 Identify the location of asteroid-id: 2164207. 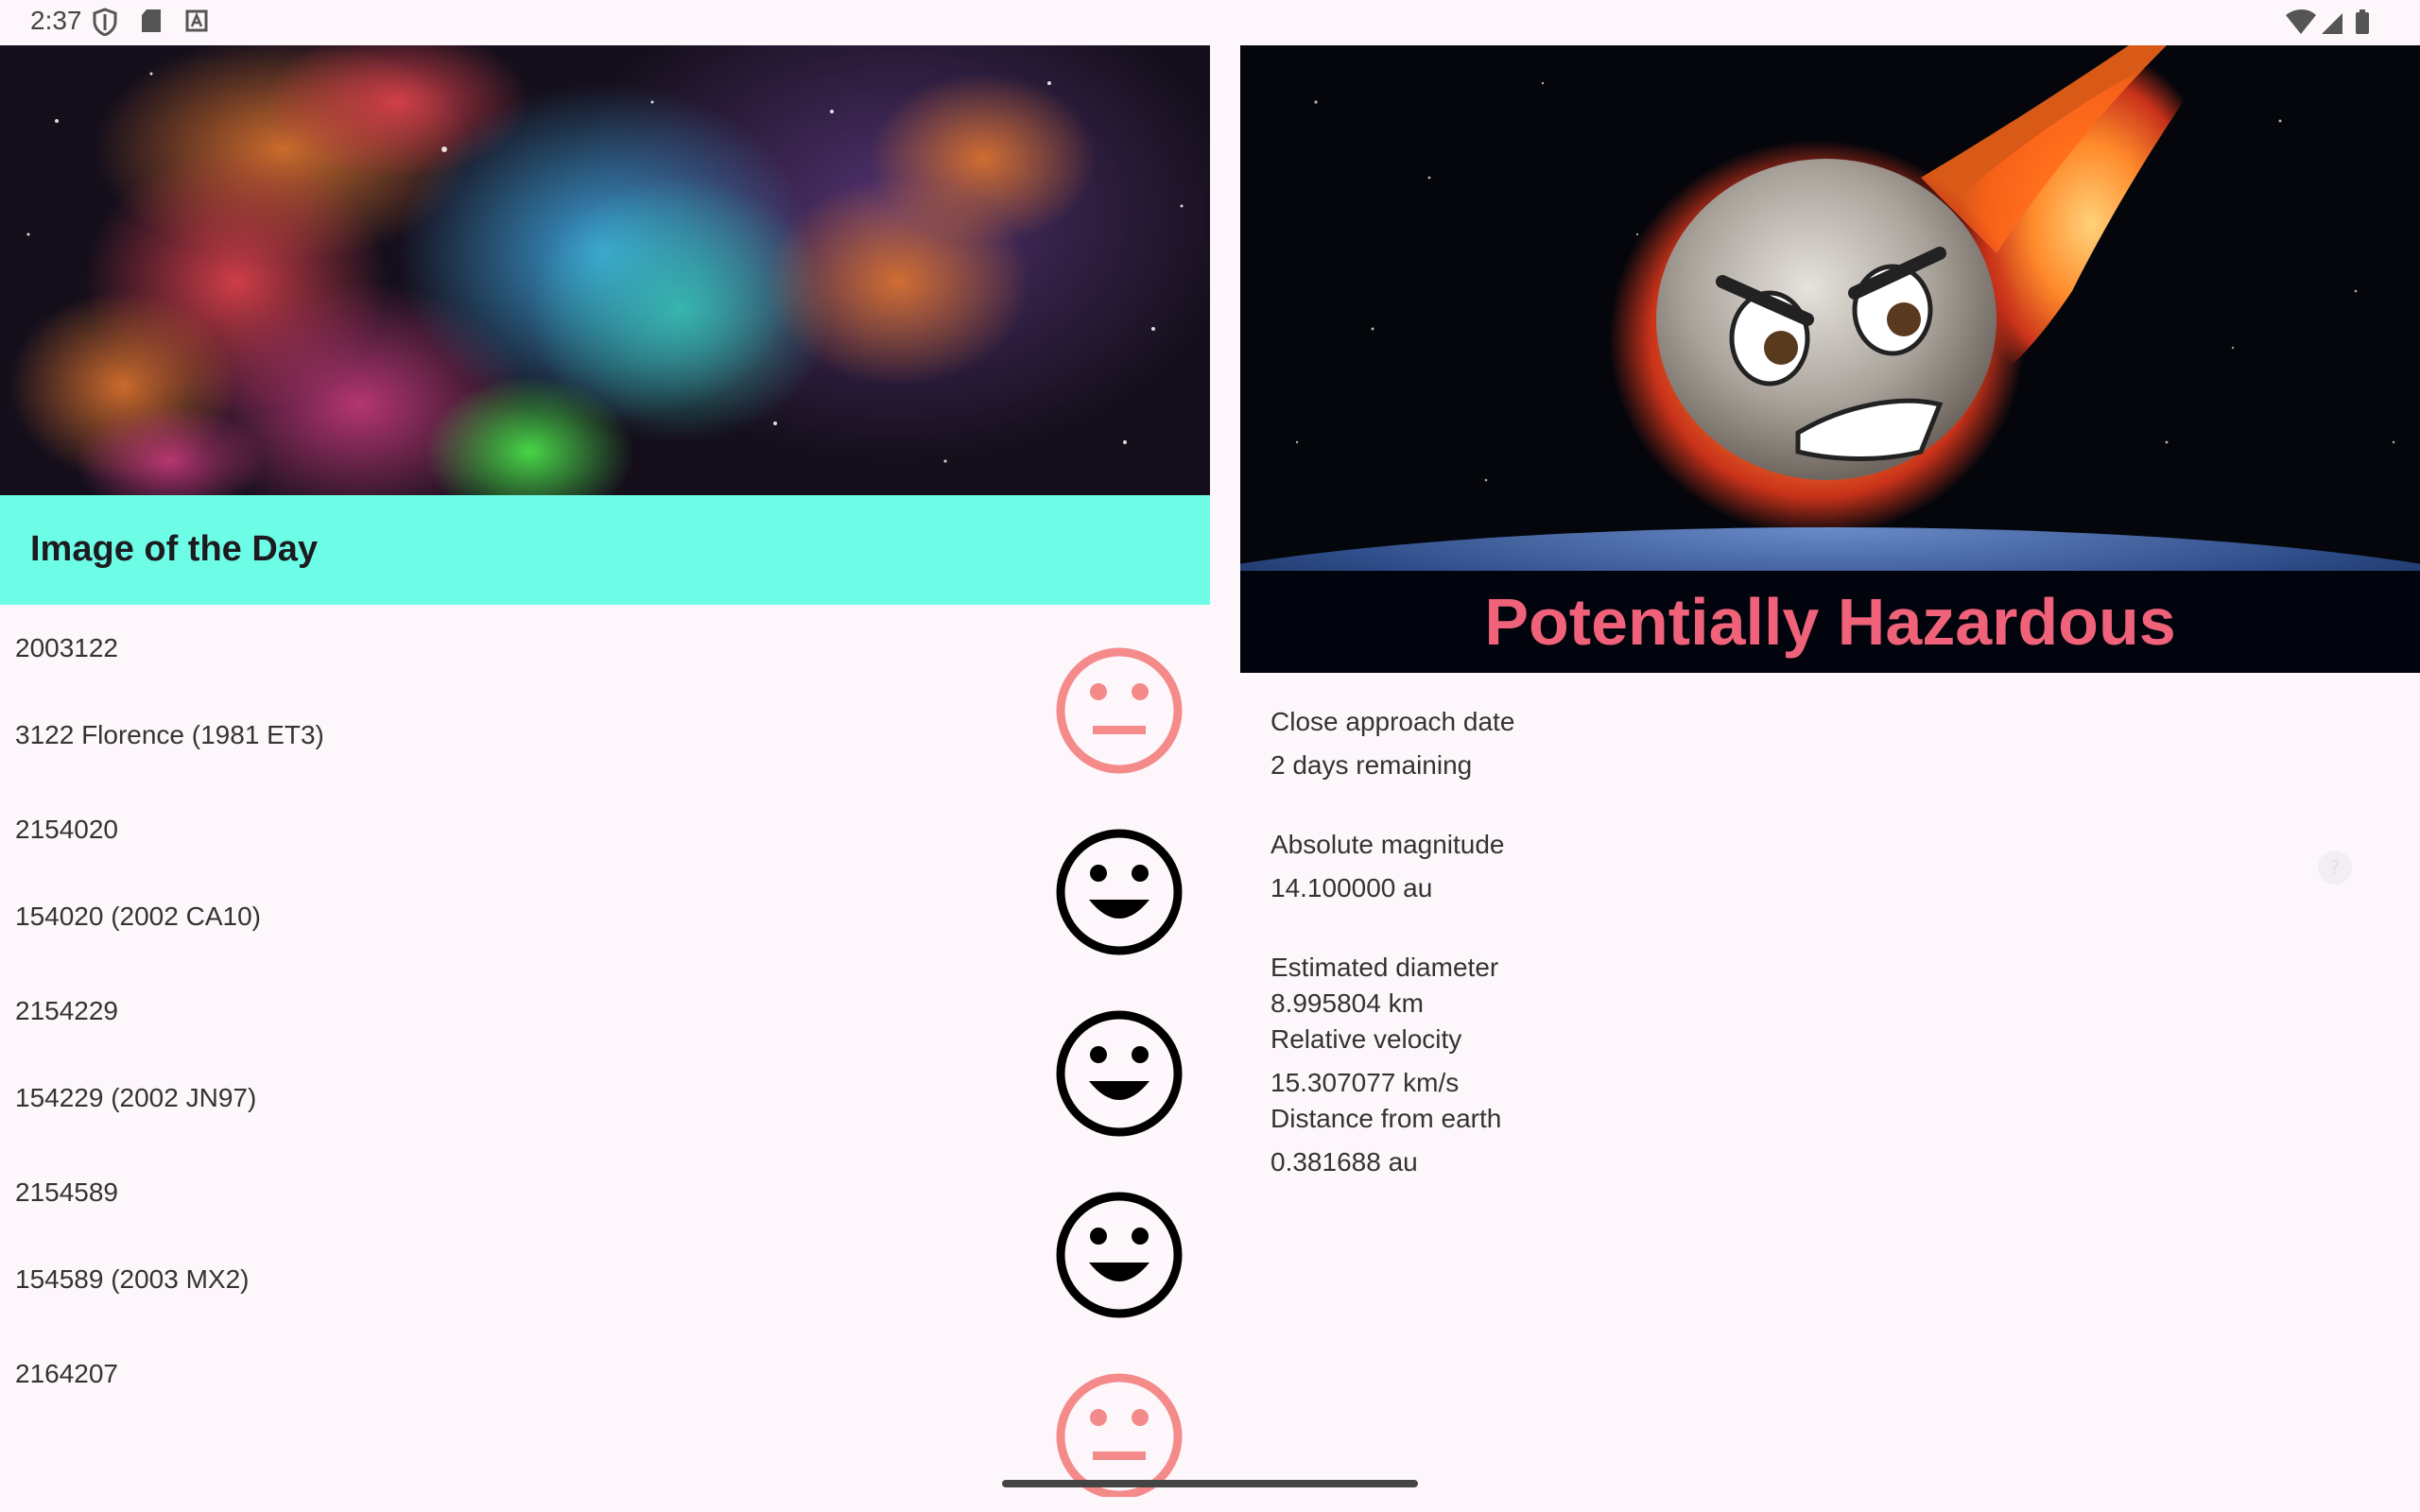
(67, 1373).